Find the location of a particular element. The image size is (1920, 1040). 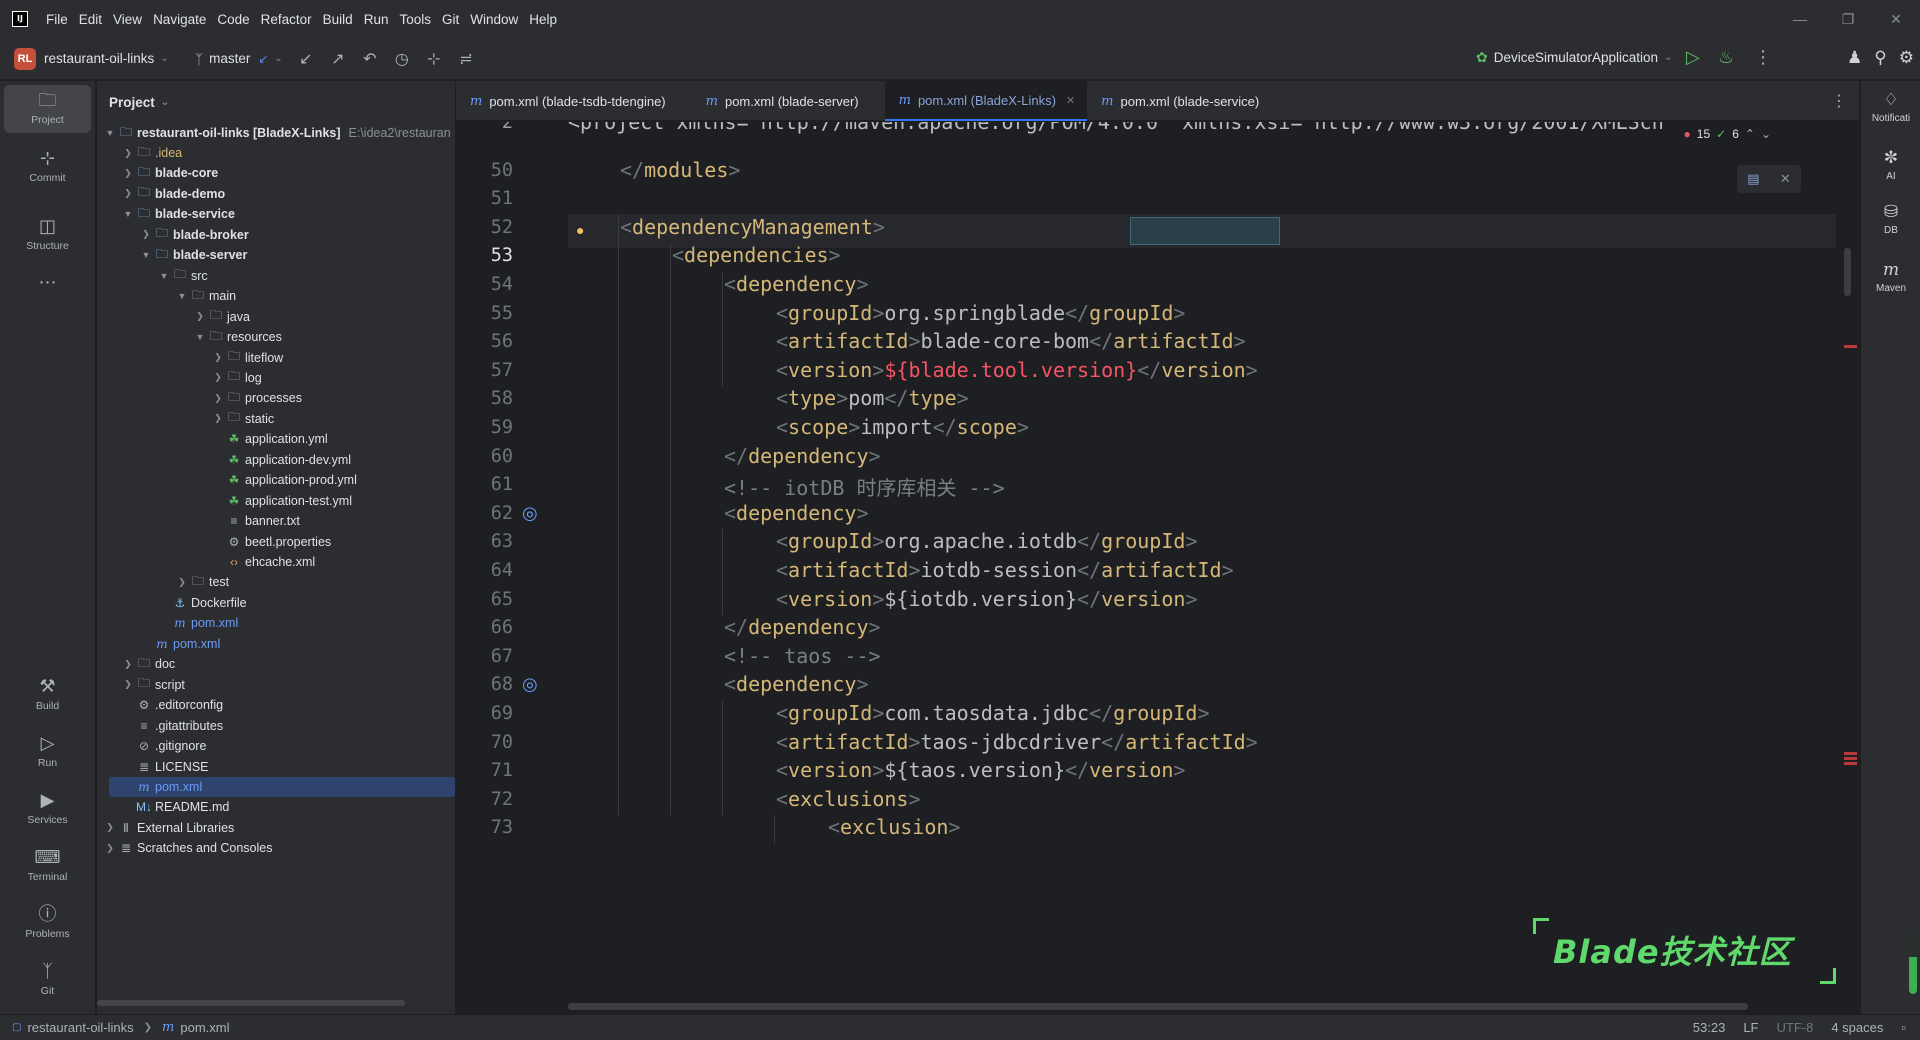

tree-item: ❯ 🗀 processes is located at coordinates (256, 398).